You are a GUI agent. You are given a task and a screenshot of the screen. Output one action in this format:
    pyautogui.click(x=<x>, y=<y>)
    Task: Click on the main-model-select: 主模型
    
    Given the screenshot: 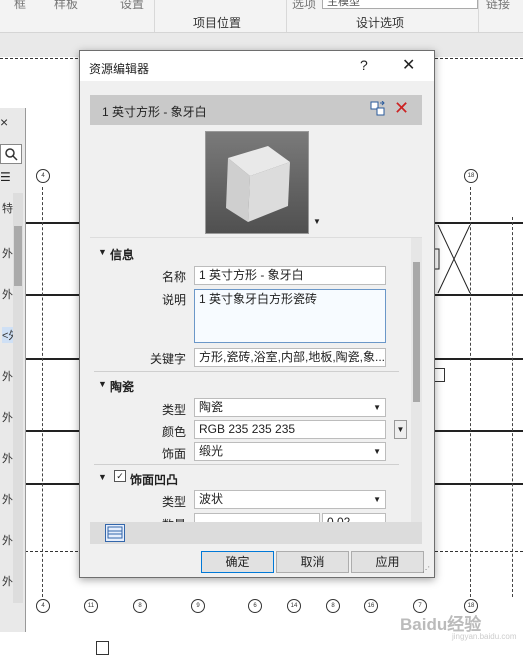 What is the action you would take?
    pyautogui.click(x=400, y=4)
    